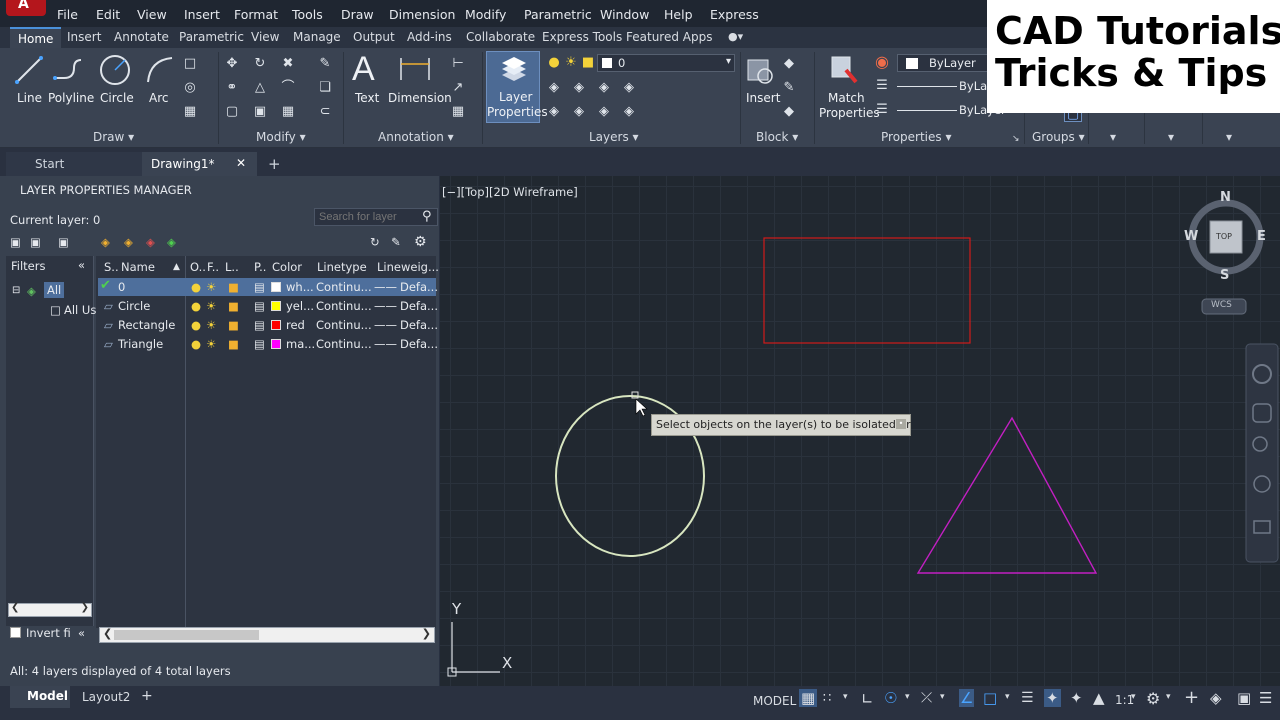 This screenshot has height=720, width=1280. What do you see at coordinates (760, 70) in the screenshot?
I see `insert-block-icon` at bounding box center [760, 70].